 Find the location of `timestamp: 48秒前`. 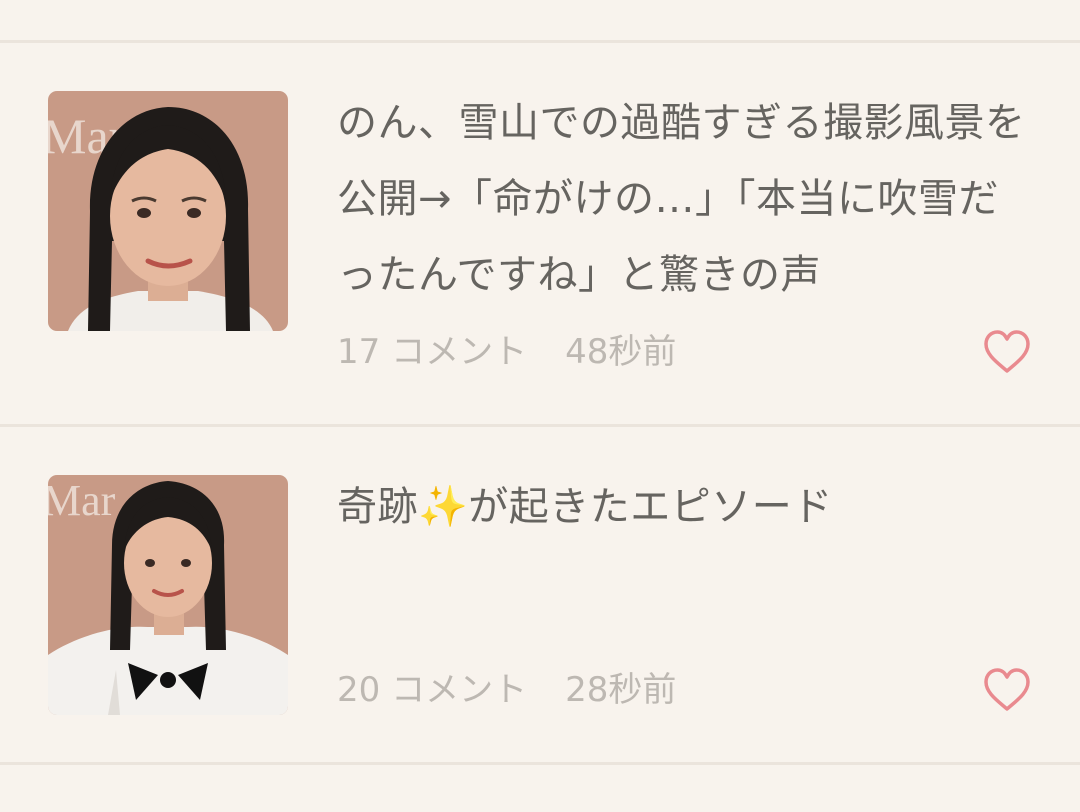

timestamp: 48秒前 is located at coordinates (621, 352).